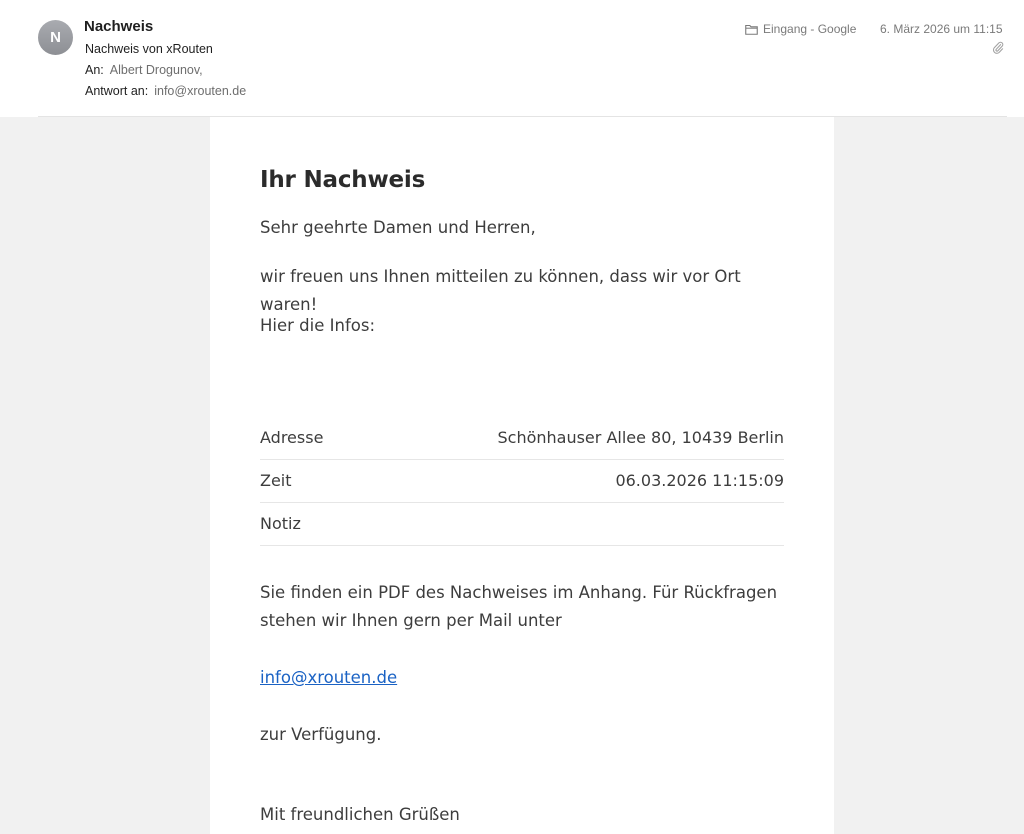  Describe the element at coordinates (200, 91) in the screenshot. I see `reply-to-value: info@xrouten.de` at that location.